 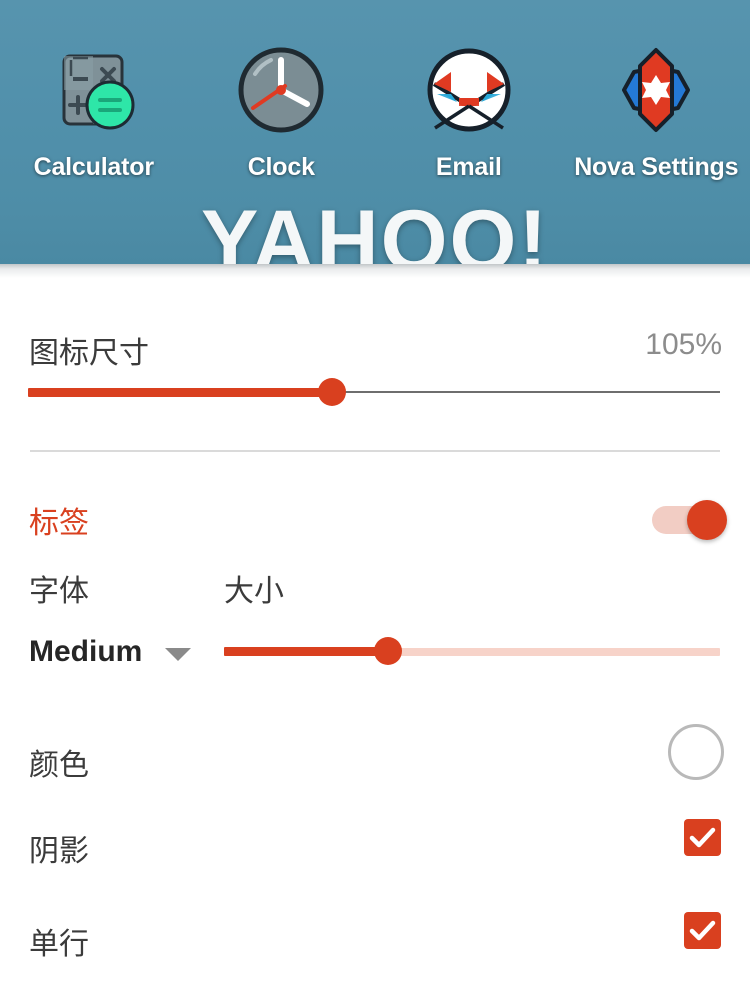 What do you see at coordinates (178, 654) in the screenshot?
I see `chevron-down-icon` at bounding box center [178, 654].